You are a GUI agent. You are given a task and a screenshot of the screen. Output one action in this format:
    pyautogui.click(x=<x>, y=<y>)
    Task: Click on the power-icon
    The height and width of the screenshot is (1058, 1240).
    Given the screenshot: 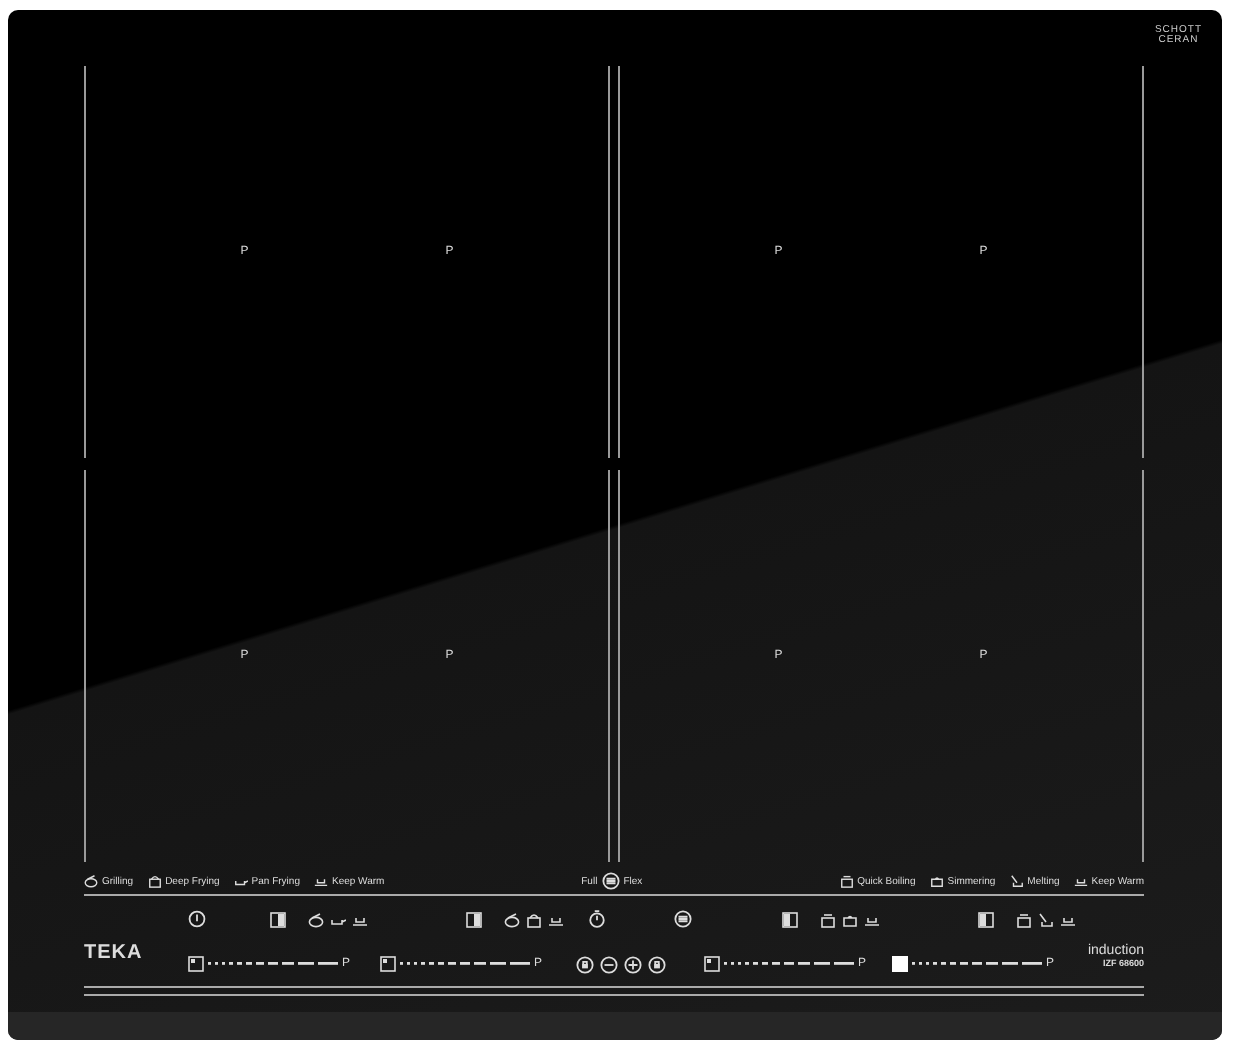 What is the action you would take?
    pyautogui.click(x=197, y=919)
    